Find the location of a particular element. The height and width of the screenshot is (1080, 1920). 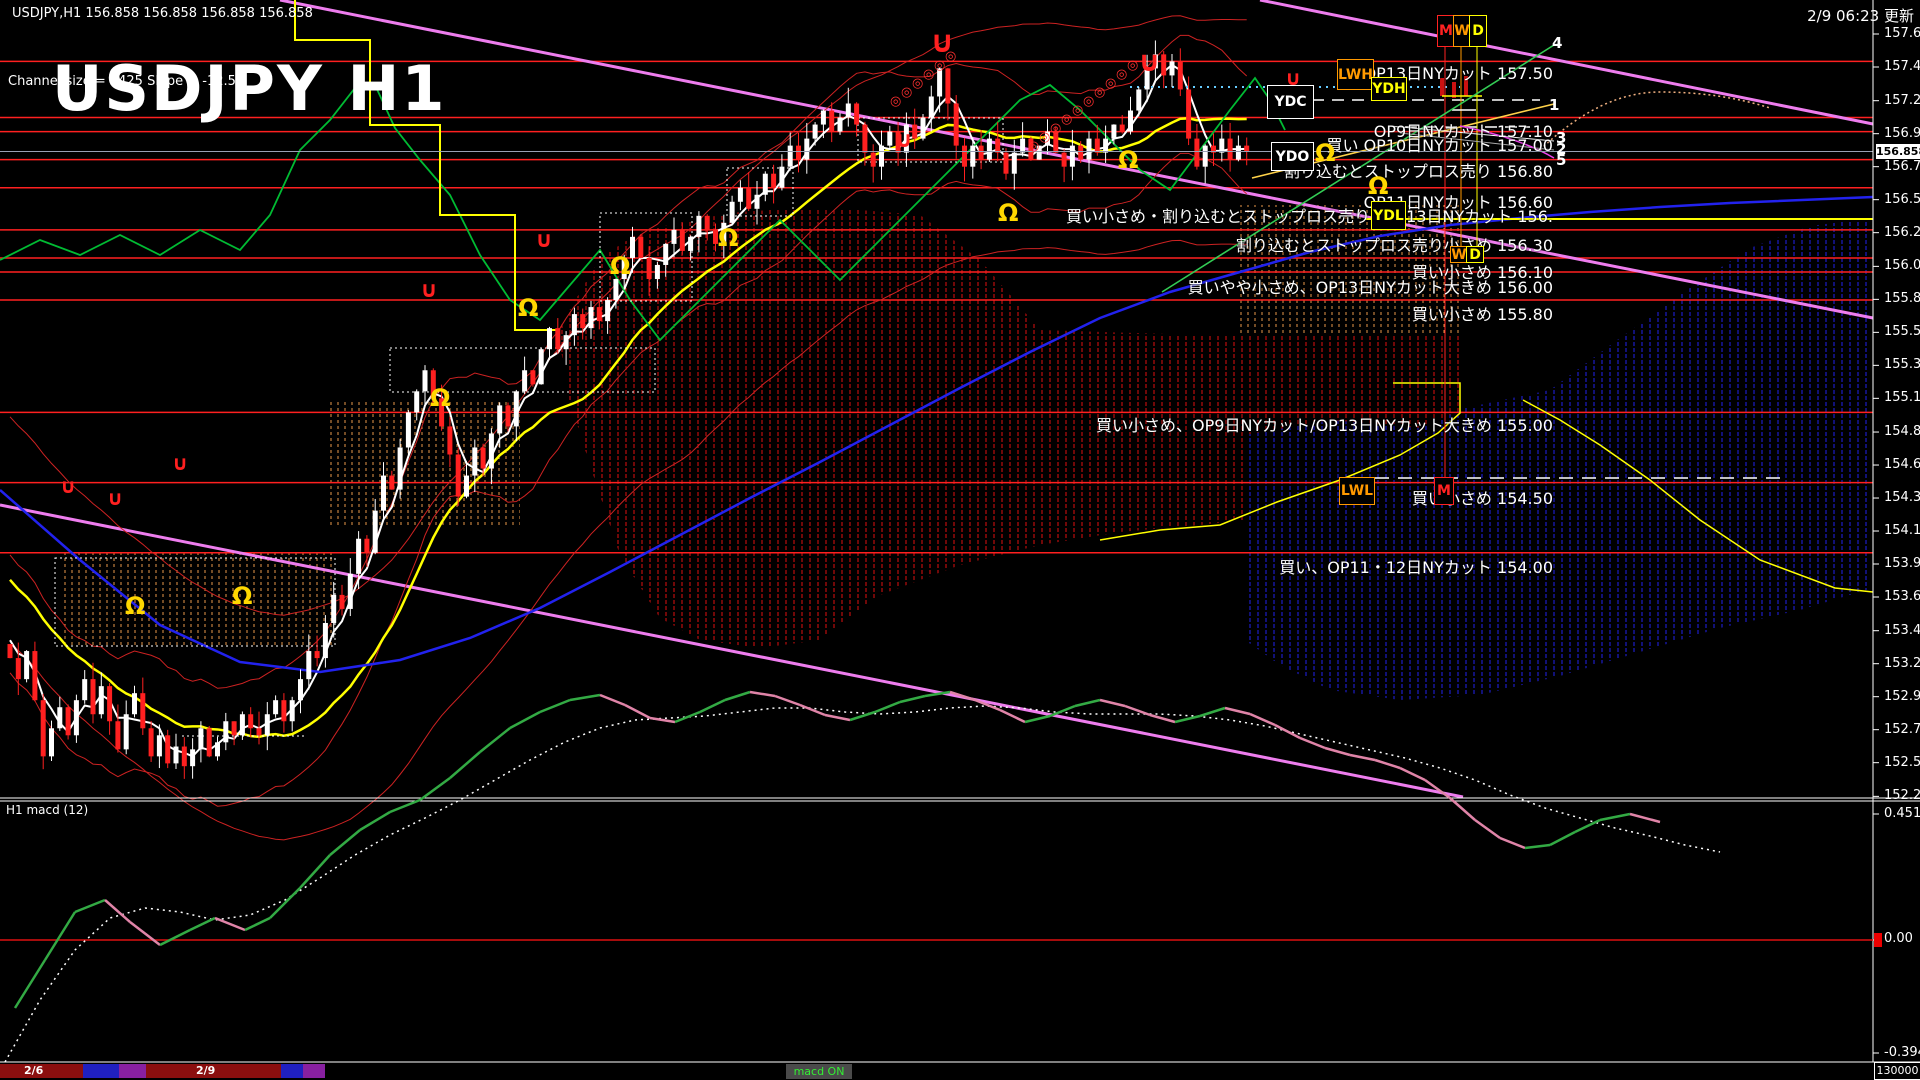

price-axis-label: 154.860 is located at coordinates (1902, 432).